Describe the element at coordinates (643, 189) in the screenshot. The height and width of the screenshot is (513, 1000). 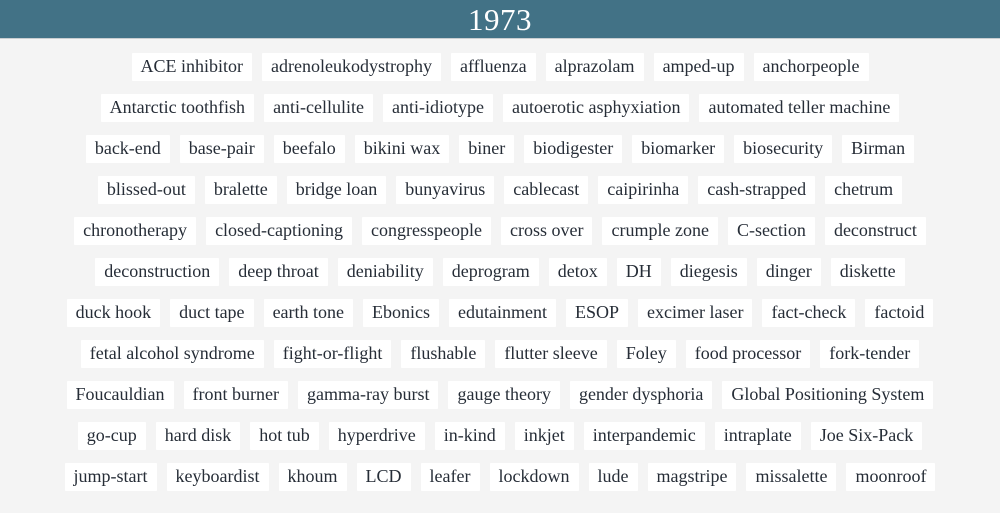
I see `word-chip: caipirinha` at that location.